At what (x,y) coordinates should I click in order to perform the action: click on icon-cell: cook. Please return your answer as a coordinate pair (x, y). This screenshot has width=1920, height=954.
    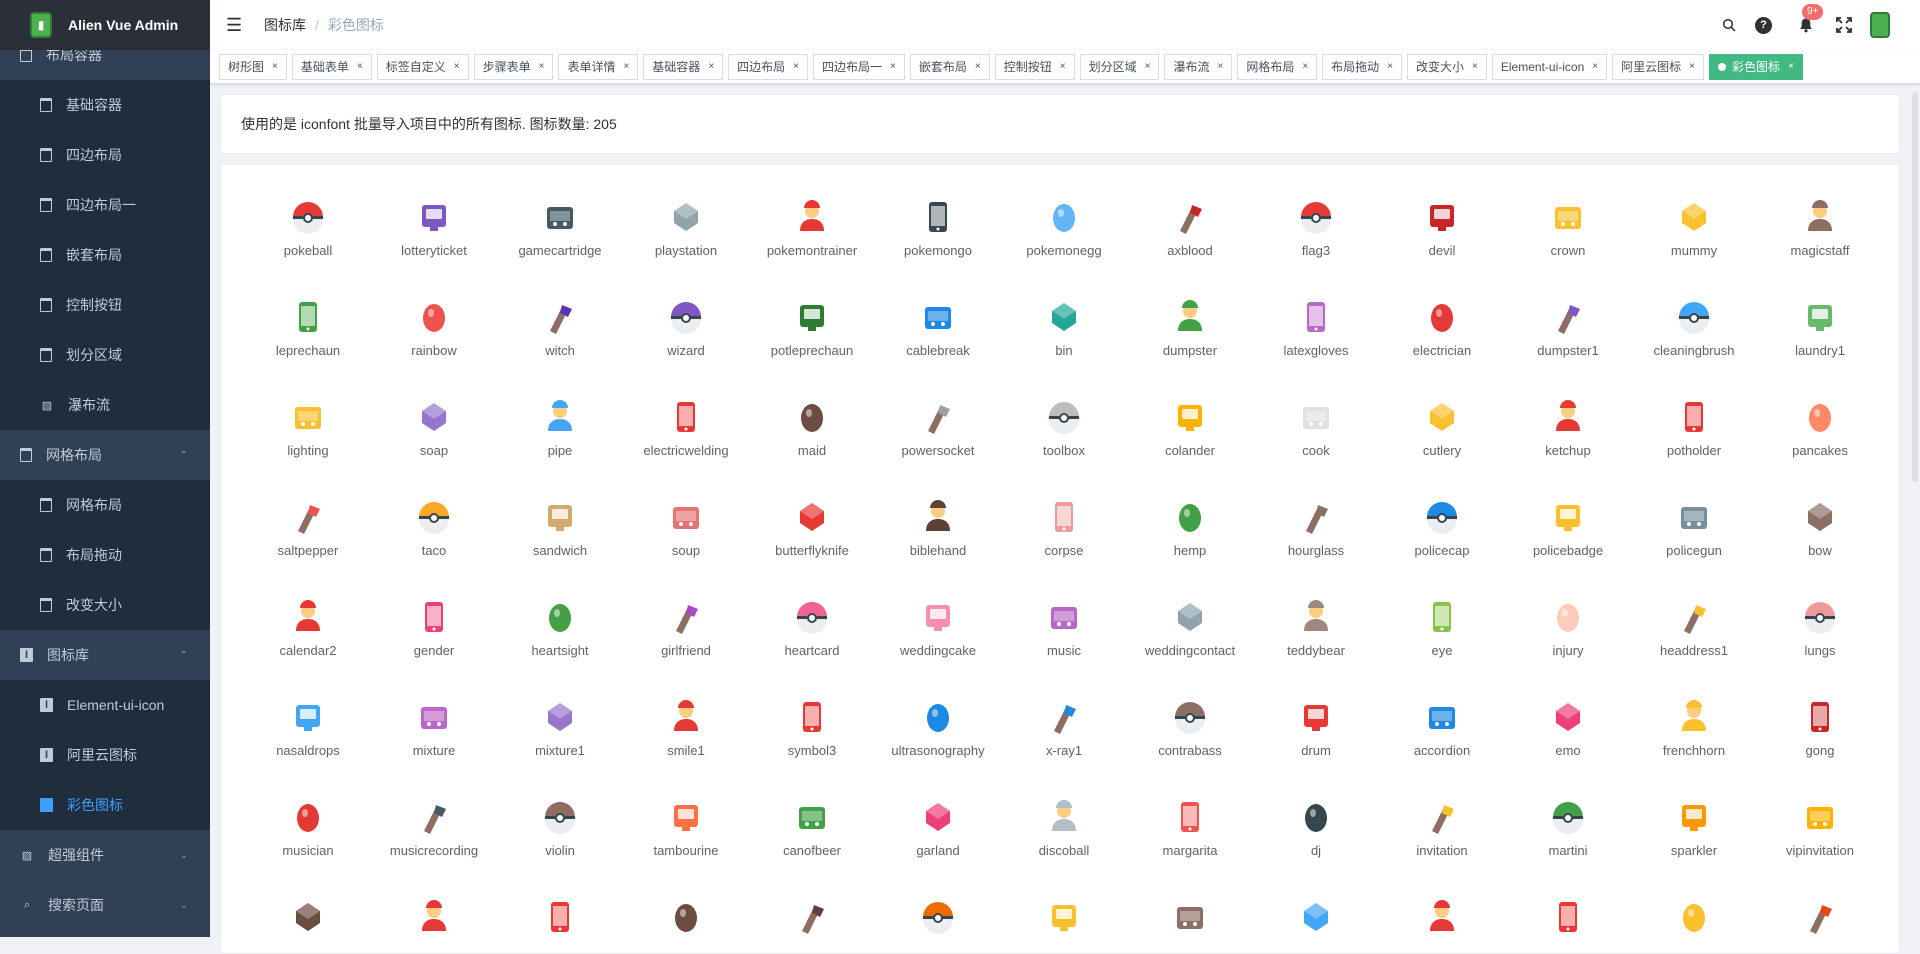
    Looking at the image, I should click on (1316, 445).